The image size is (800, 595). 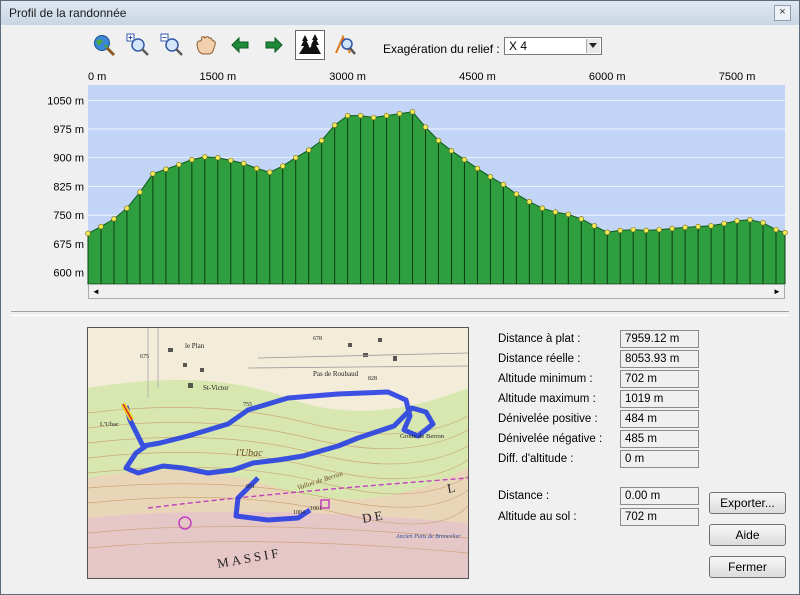 I want to click on scroll-left-button: ◄, so click(x=96, y=291).